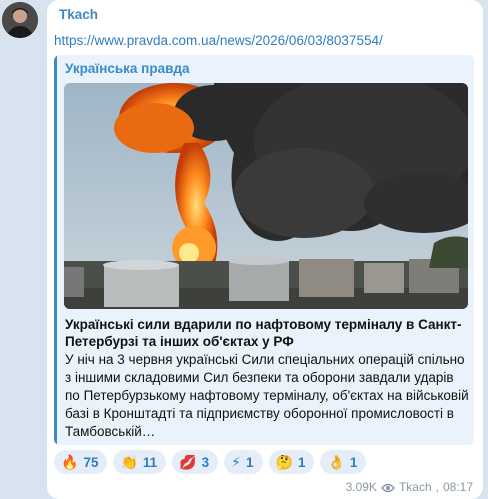 The image size is (488, 499). I want to click on lightning-icon: ⚡, so click(236, 462).